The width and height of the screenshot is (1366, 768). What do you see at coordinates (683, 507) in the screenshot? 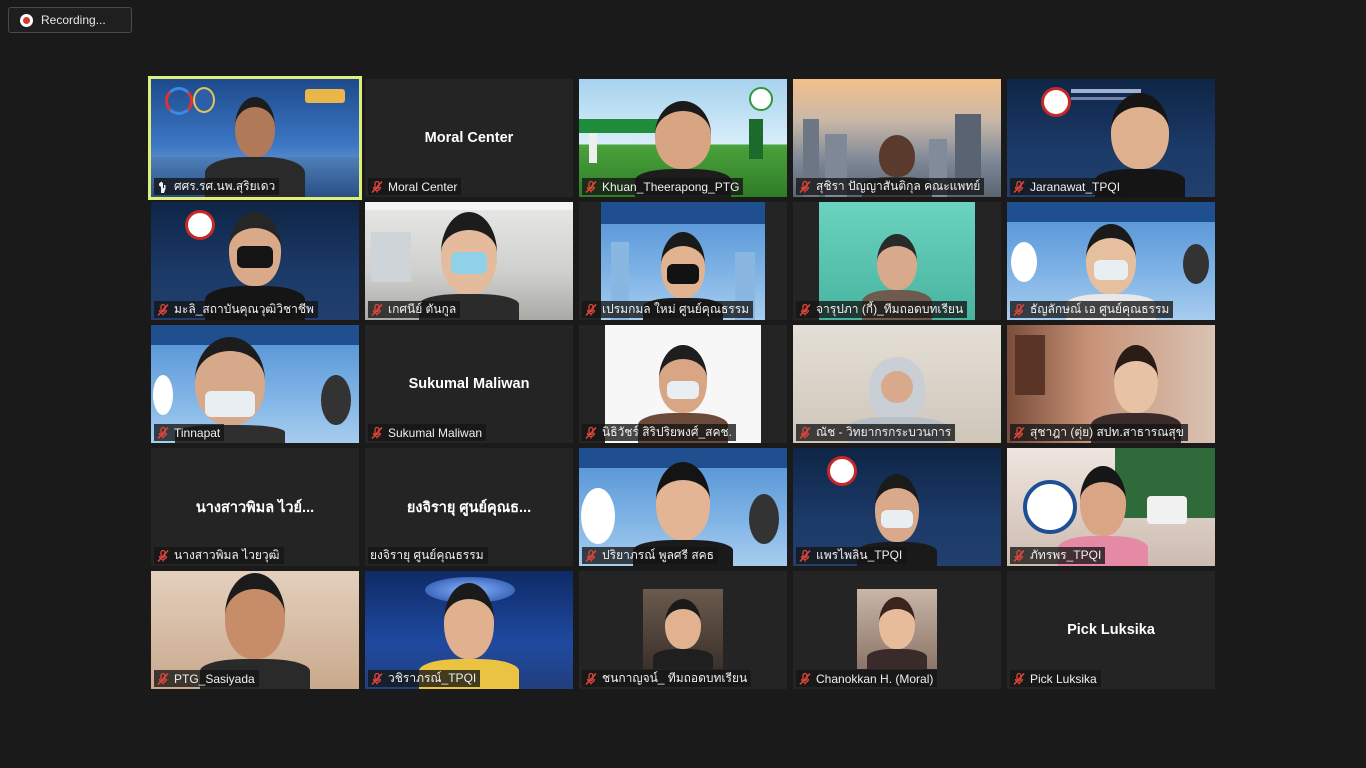
I see `participant-tile: ปริยาภรณ์ พูลศรี สคธ` at bounding box center [683, 507].